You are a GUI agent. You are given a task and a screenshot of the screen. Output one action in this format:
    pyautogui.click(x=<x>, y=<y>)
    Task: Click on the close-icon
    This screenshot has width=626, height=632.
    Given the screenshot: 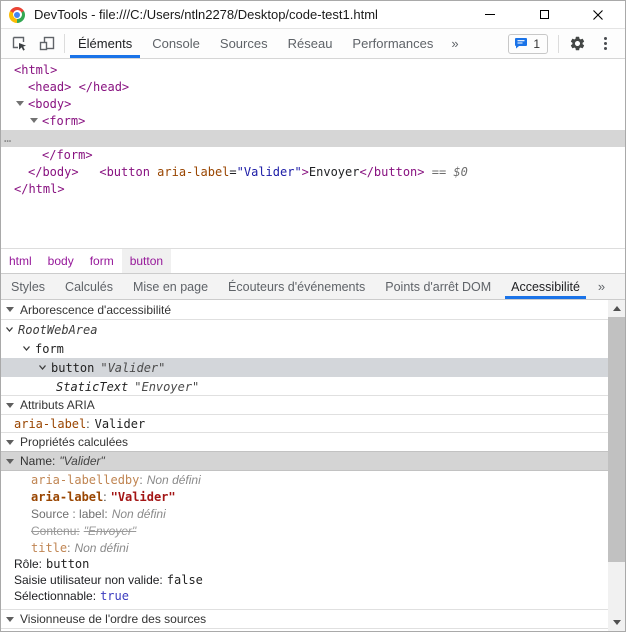 What is the action you would take?
    pyautogui.click(x=598, y=14)
    